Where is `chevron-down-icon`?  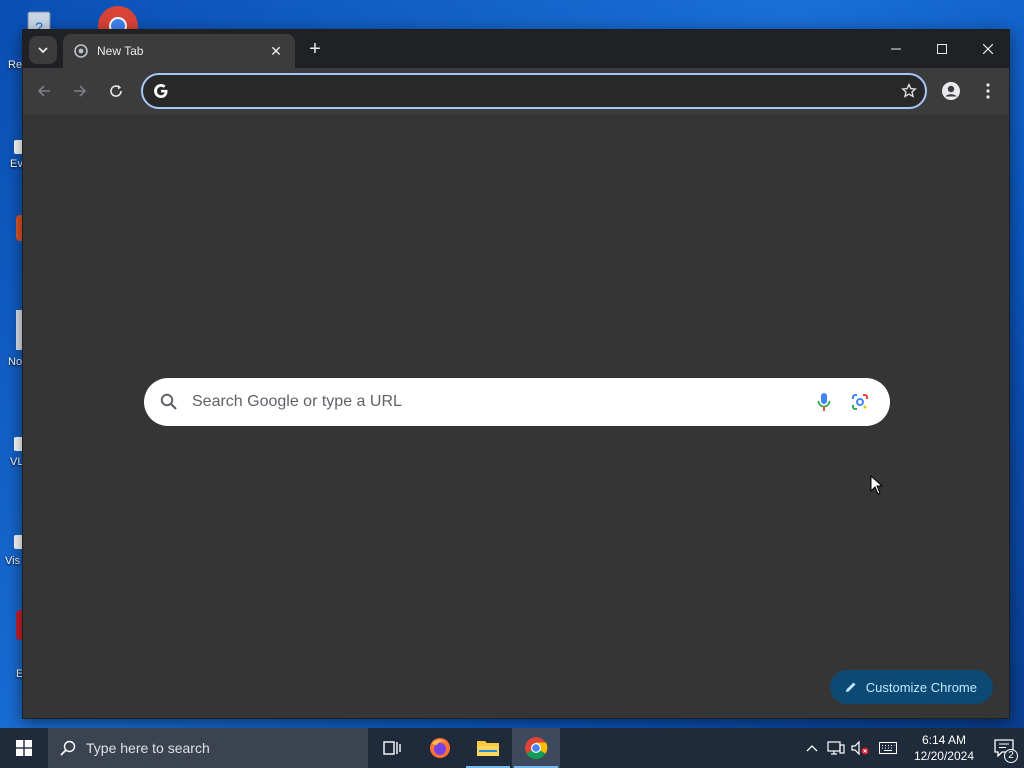 chevron-down-icon is located at coordinates (43, 50).